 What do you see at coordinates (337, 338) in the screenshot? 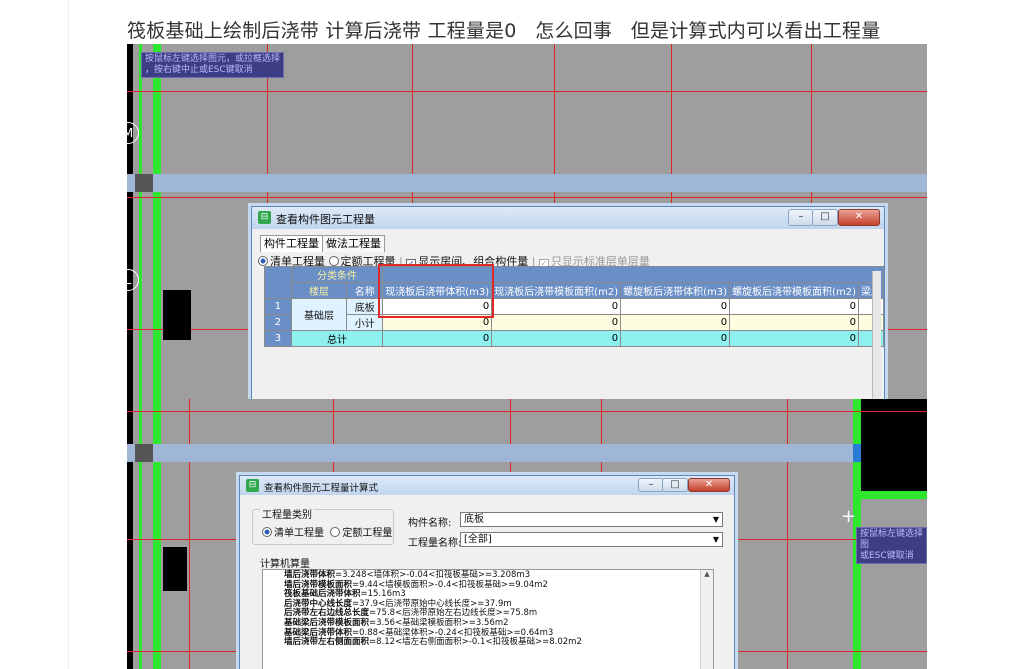
I see `total-label: 总计` at bounding box center [337, 338].